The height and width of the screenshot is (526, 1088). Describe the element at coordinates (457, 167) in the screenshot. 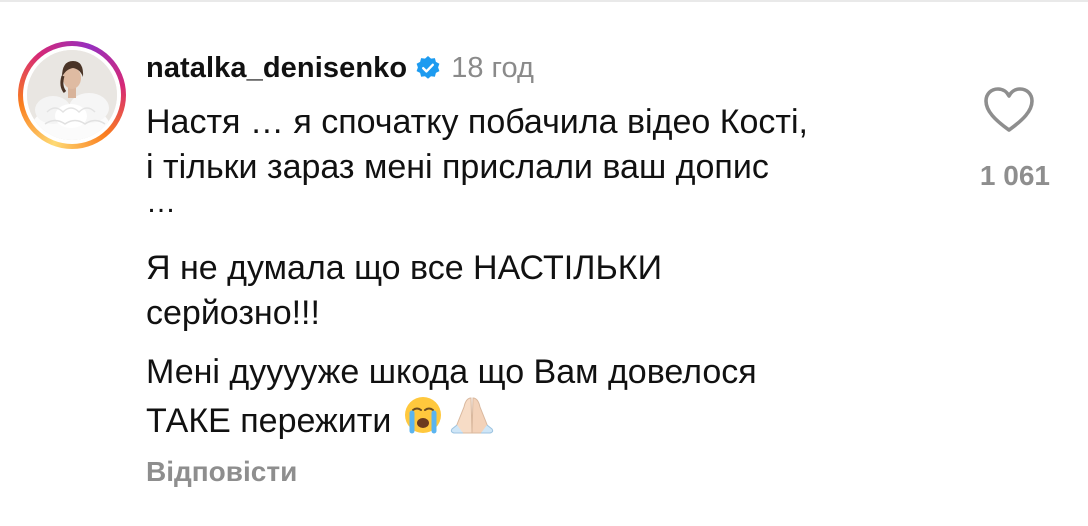

I see `comment-text-line: і тільки зараз мені прислали ваш допис` at that location.